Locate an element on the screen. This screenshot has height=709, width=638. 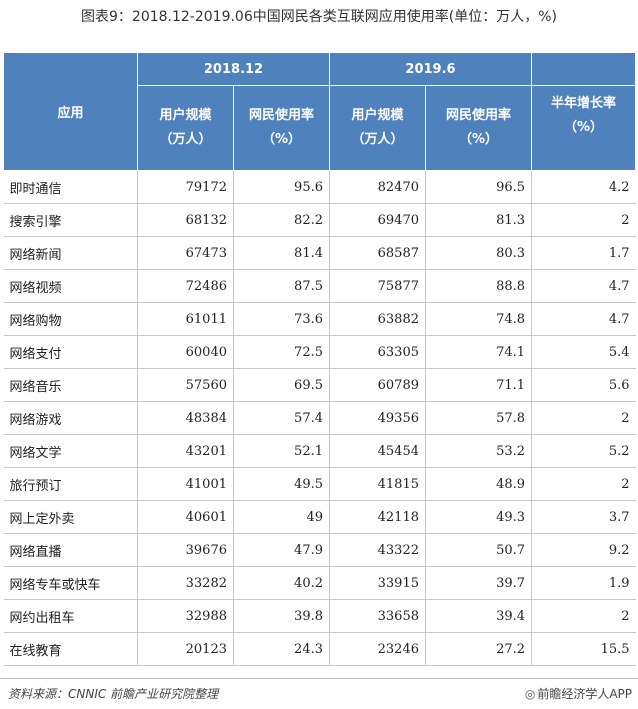
cell-app: 网络购物 is located at coordinates (70, 319).